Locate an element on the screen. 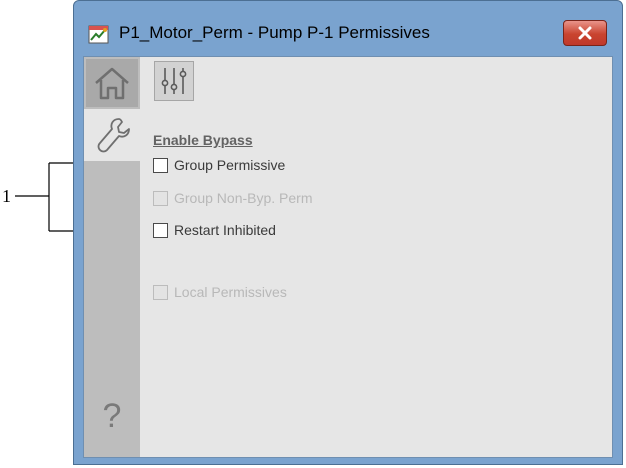  tab-home is located at coordinates (112, 83).